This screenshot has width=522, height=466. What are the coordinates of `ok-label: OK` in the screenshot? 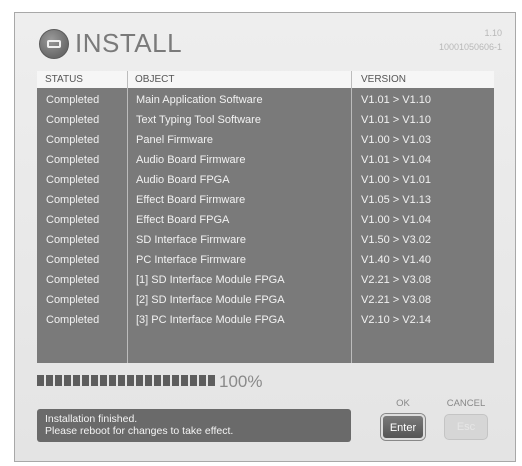 It's located at (403, 403).